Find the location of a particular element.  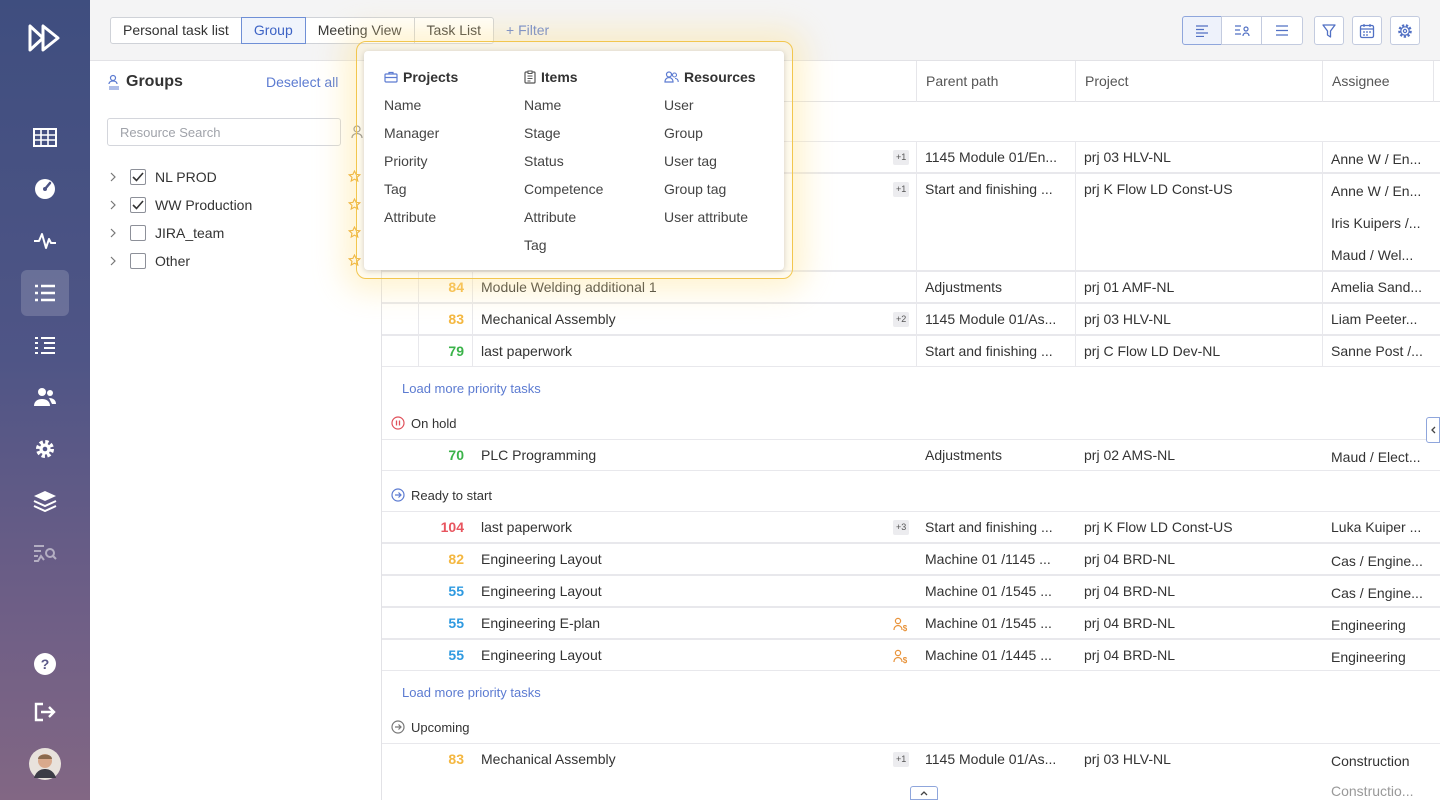

calendar-grid-icon is located at coordinates (45, 137).